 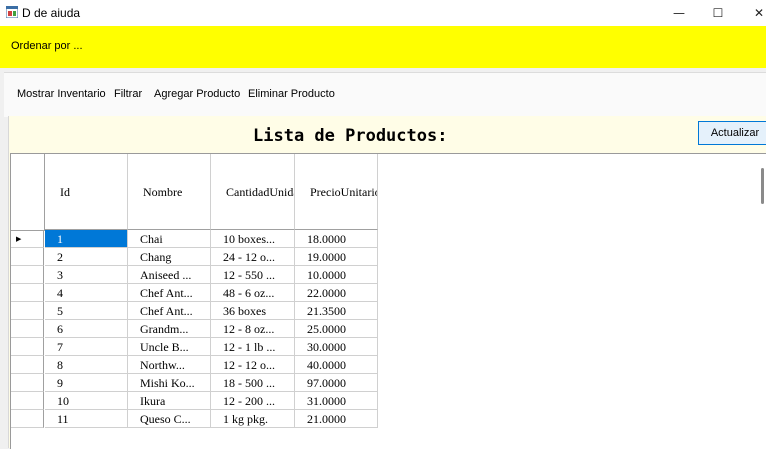 What do you see at coordinates (336, 257) in the screenshot?
I see `cell-precio: 19.0000` at bounding box center [336, 257].